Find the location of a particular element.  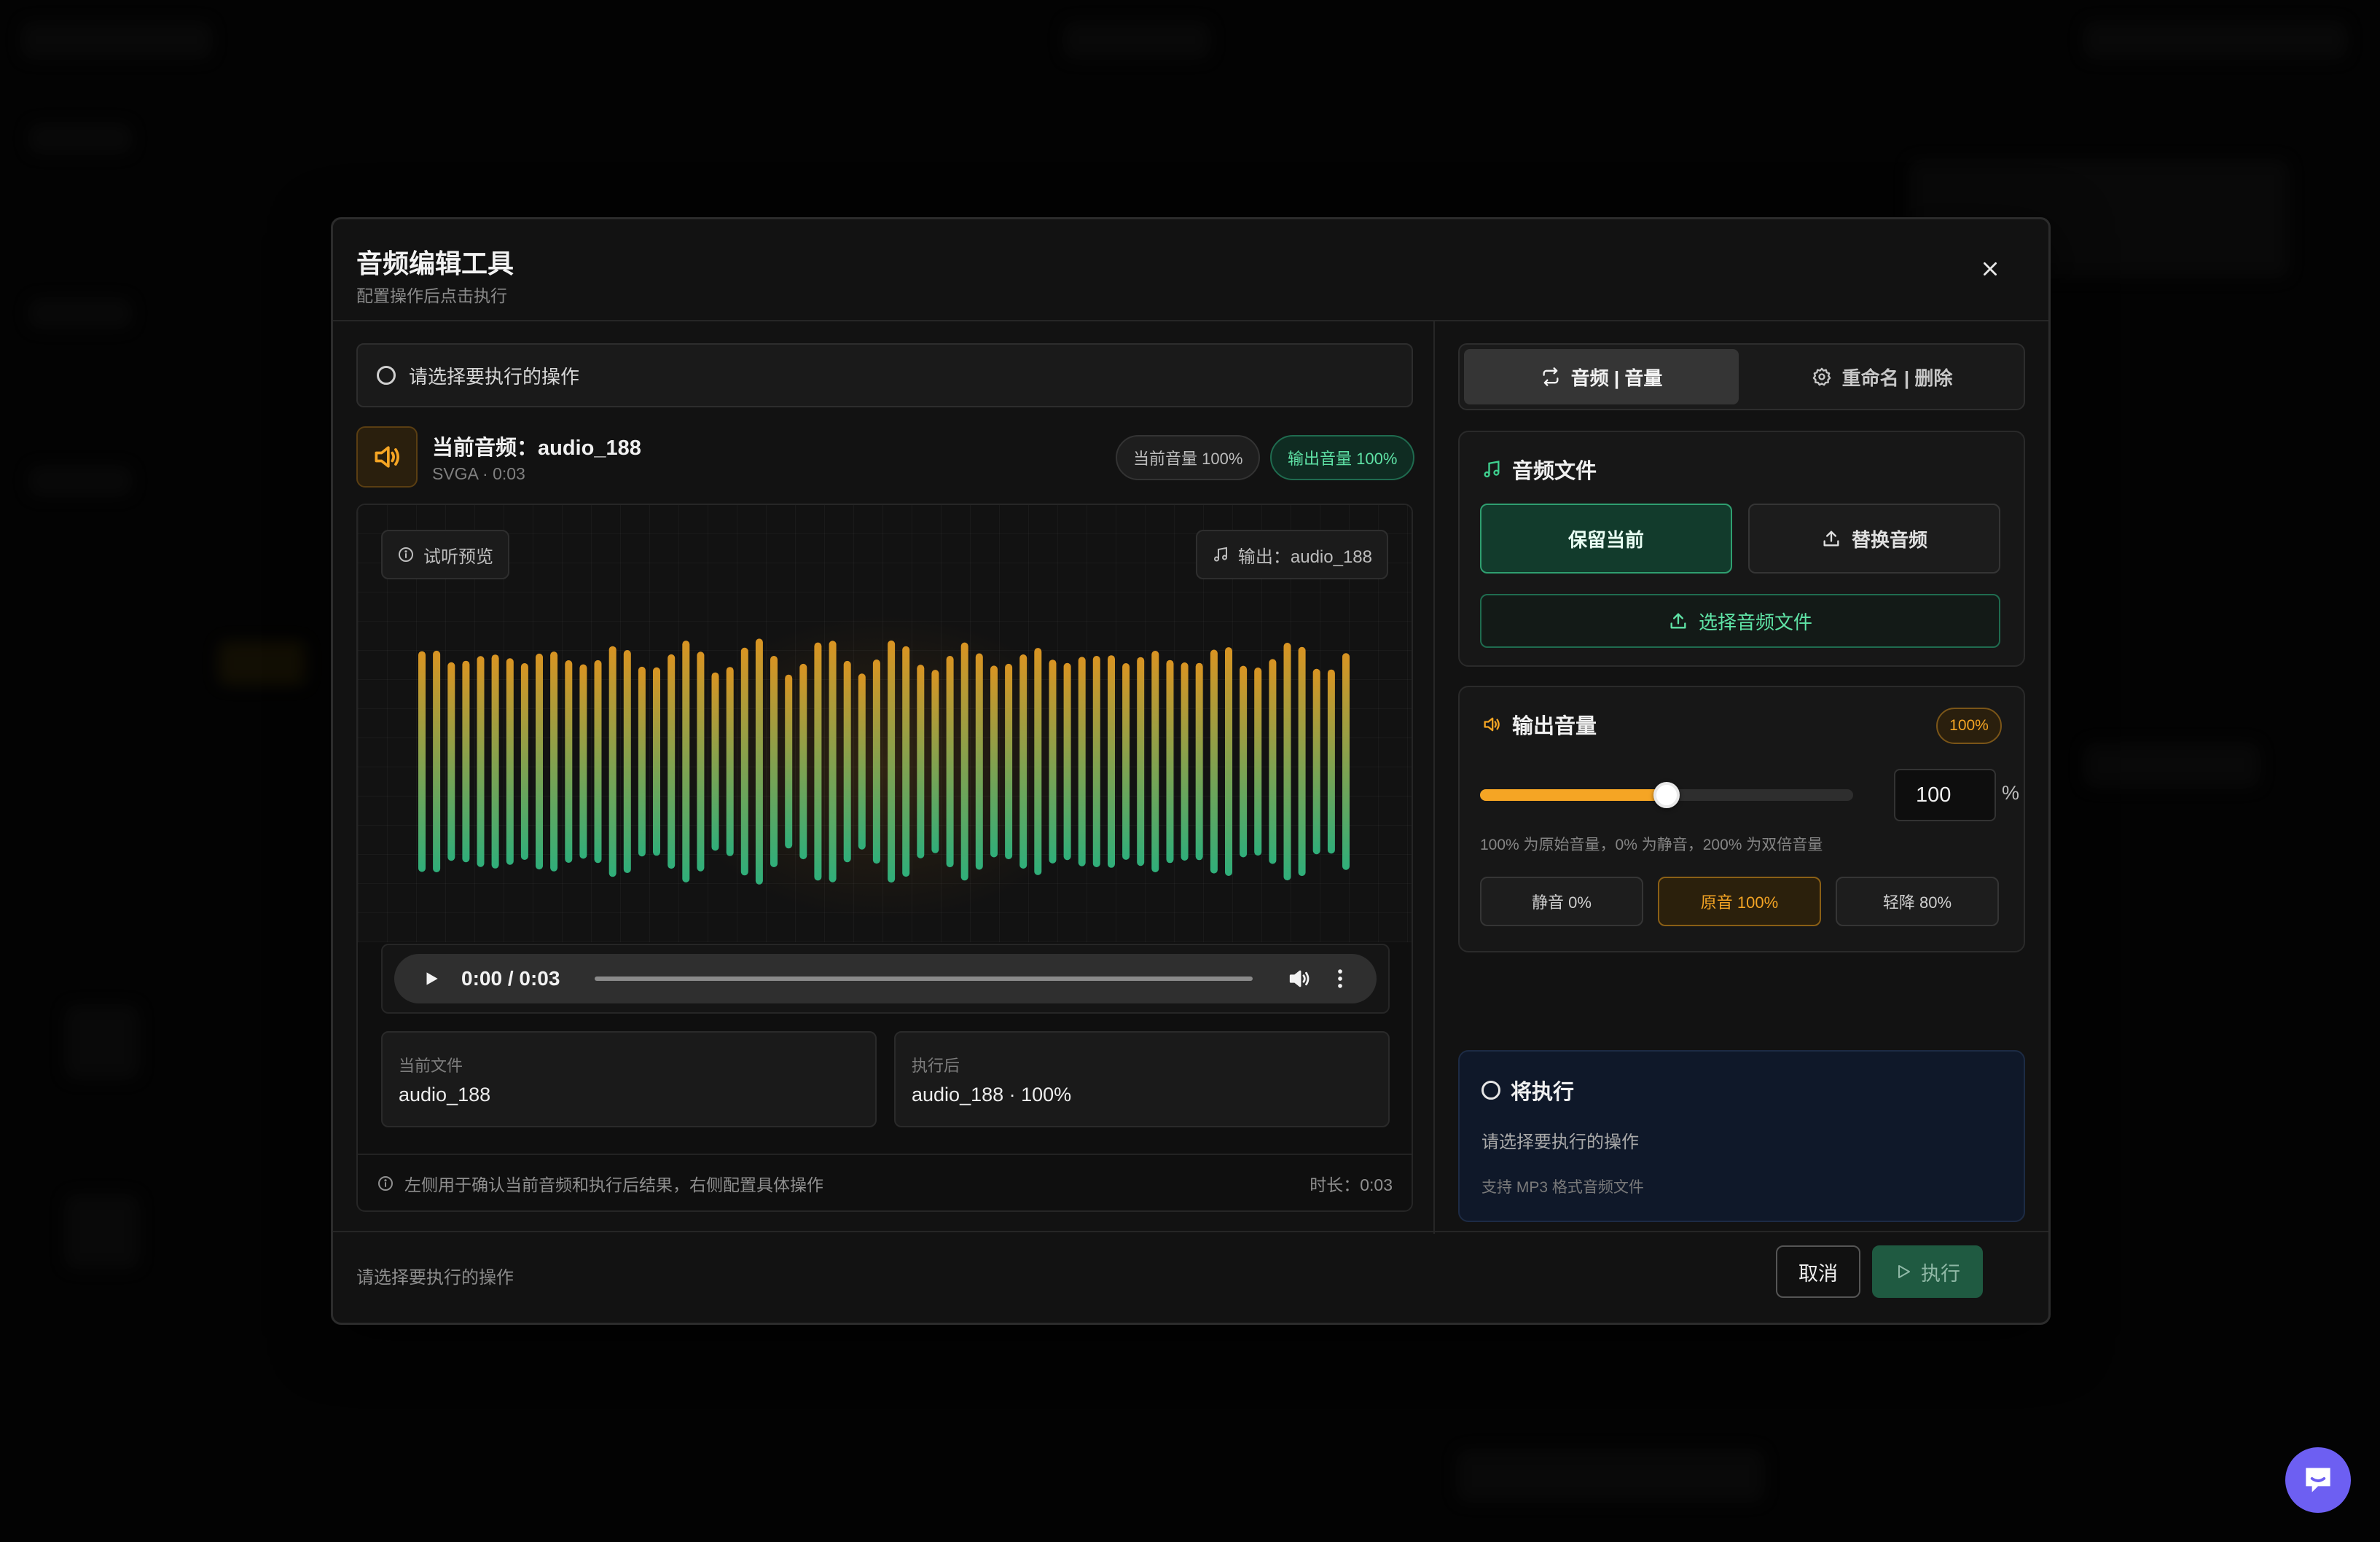

current-file-card: 当前文件 audio_188 is located at coordinates (629, 1079).